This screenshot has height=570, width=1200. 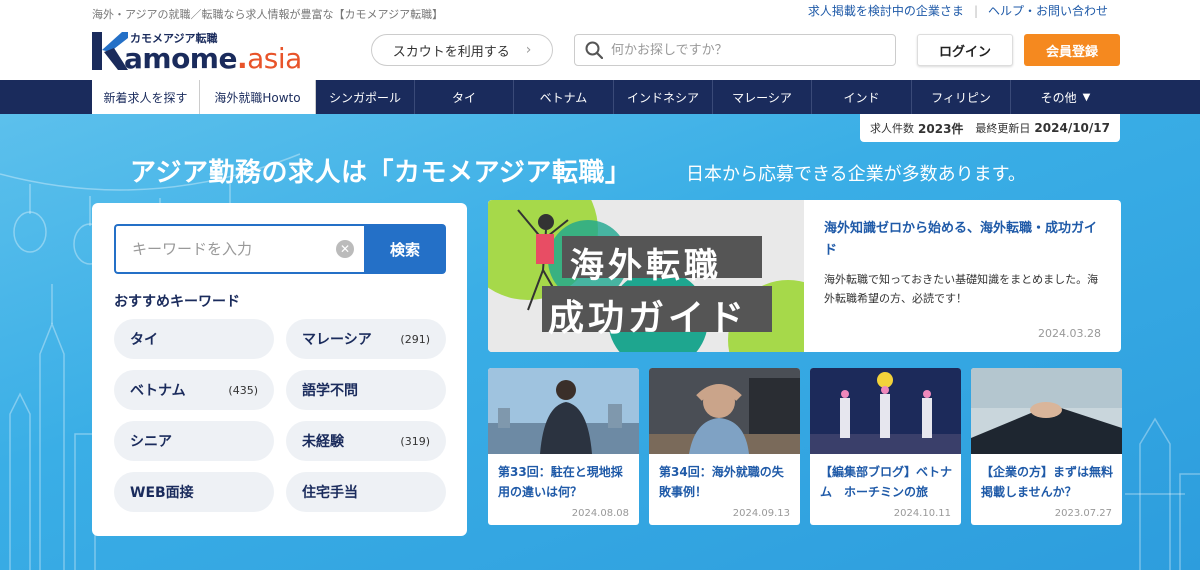 I want to click on job-stats: 求人件数 2023件 最終更新日 2024/10/17, so click(x=990, y=128).